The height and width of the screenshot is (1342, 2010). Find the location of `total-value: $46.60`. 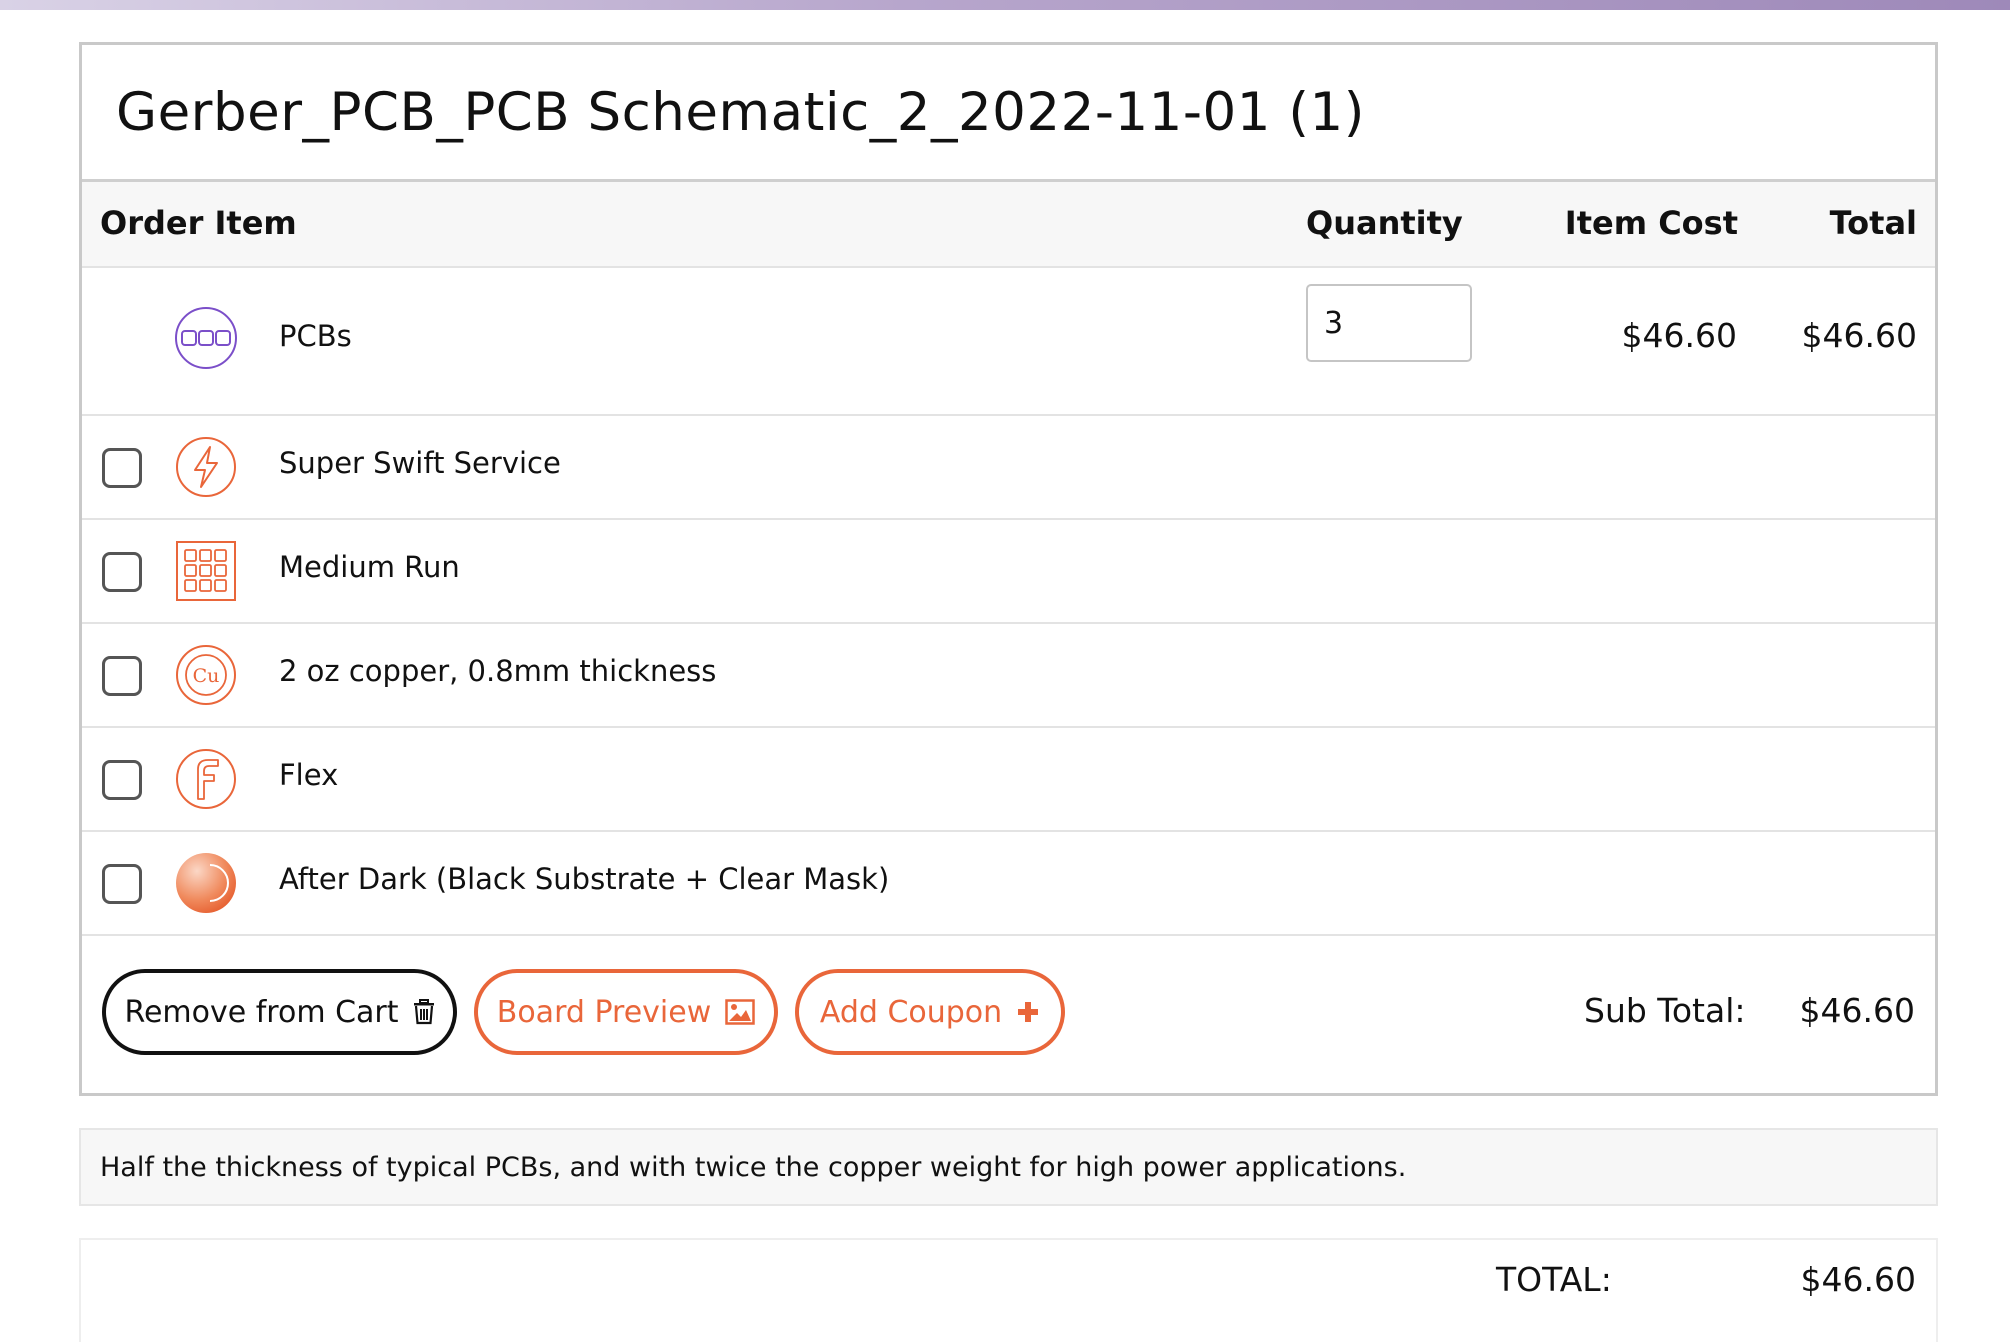

total-value: $46.60 is located at coordinates (1858, 1279).